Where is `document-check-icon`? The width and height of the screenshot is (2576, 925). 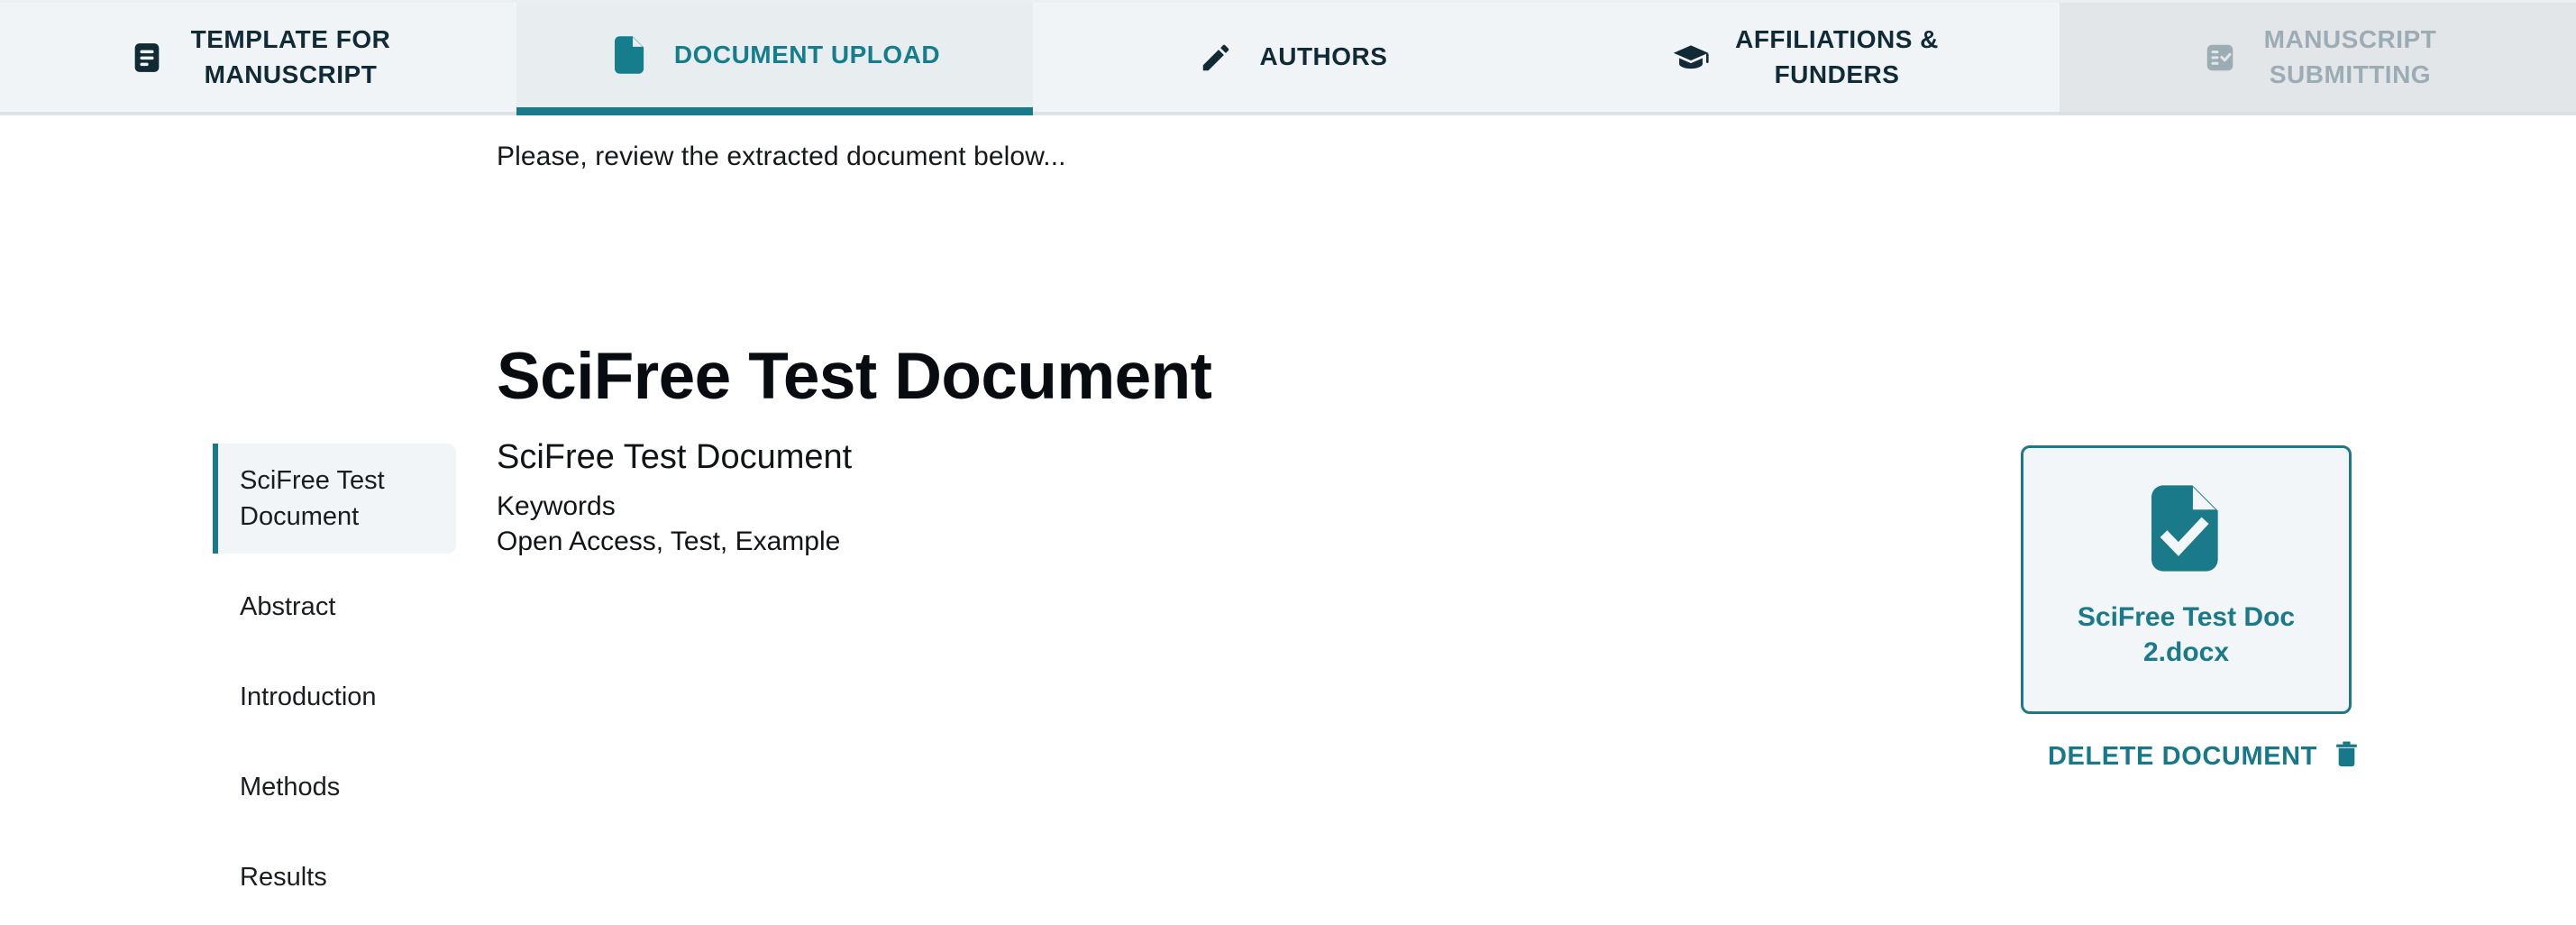 document-check-icon is located at coordinates (2186, 530).